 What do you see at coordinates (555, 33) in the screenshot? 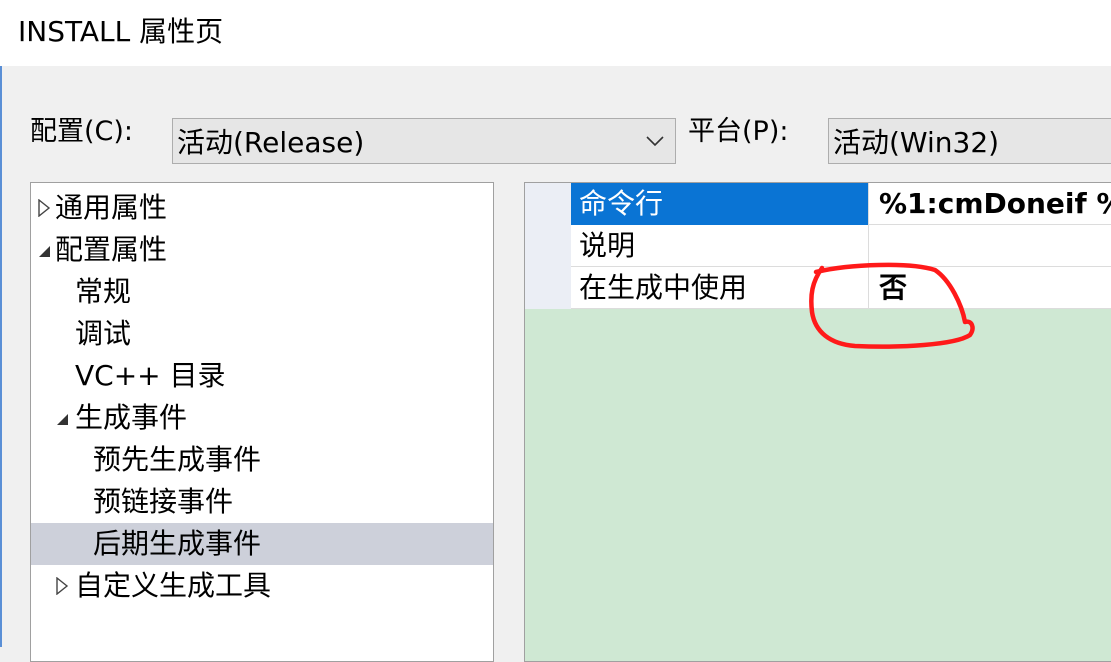
I see `title-bar: INSTALL 属性页` at bounding box center [555, 33].